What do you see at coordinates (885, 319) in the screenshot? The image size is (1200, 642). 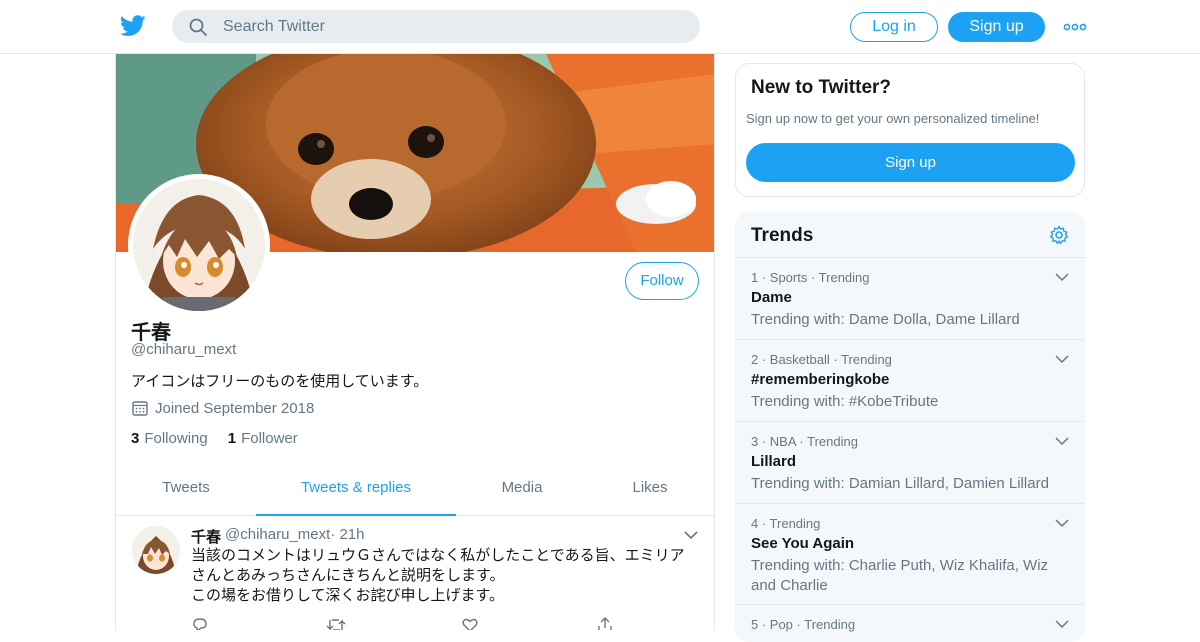 I see `trend-related: Trending with: Dame Dolla, Dame Lillard` at bounding box center [885, 319].